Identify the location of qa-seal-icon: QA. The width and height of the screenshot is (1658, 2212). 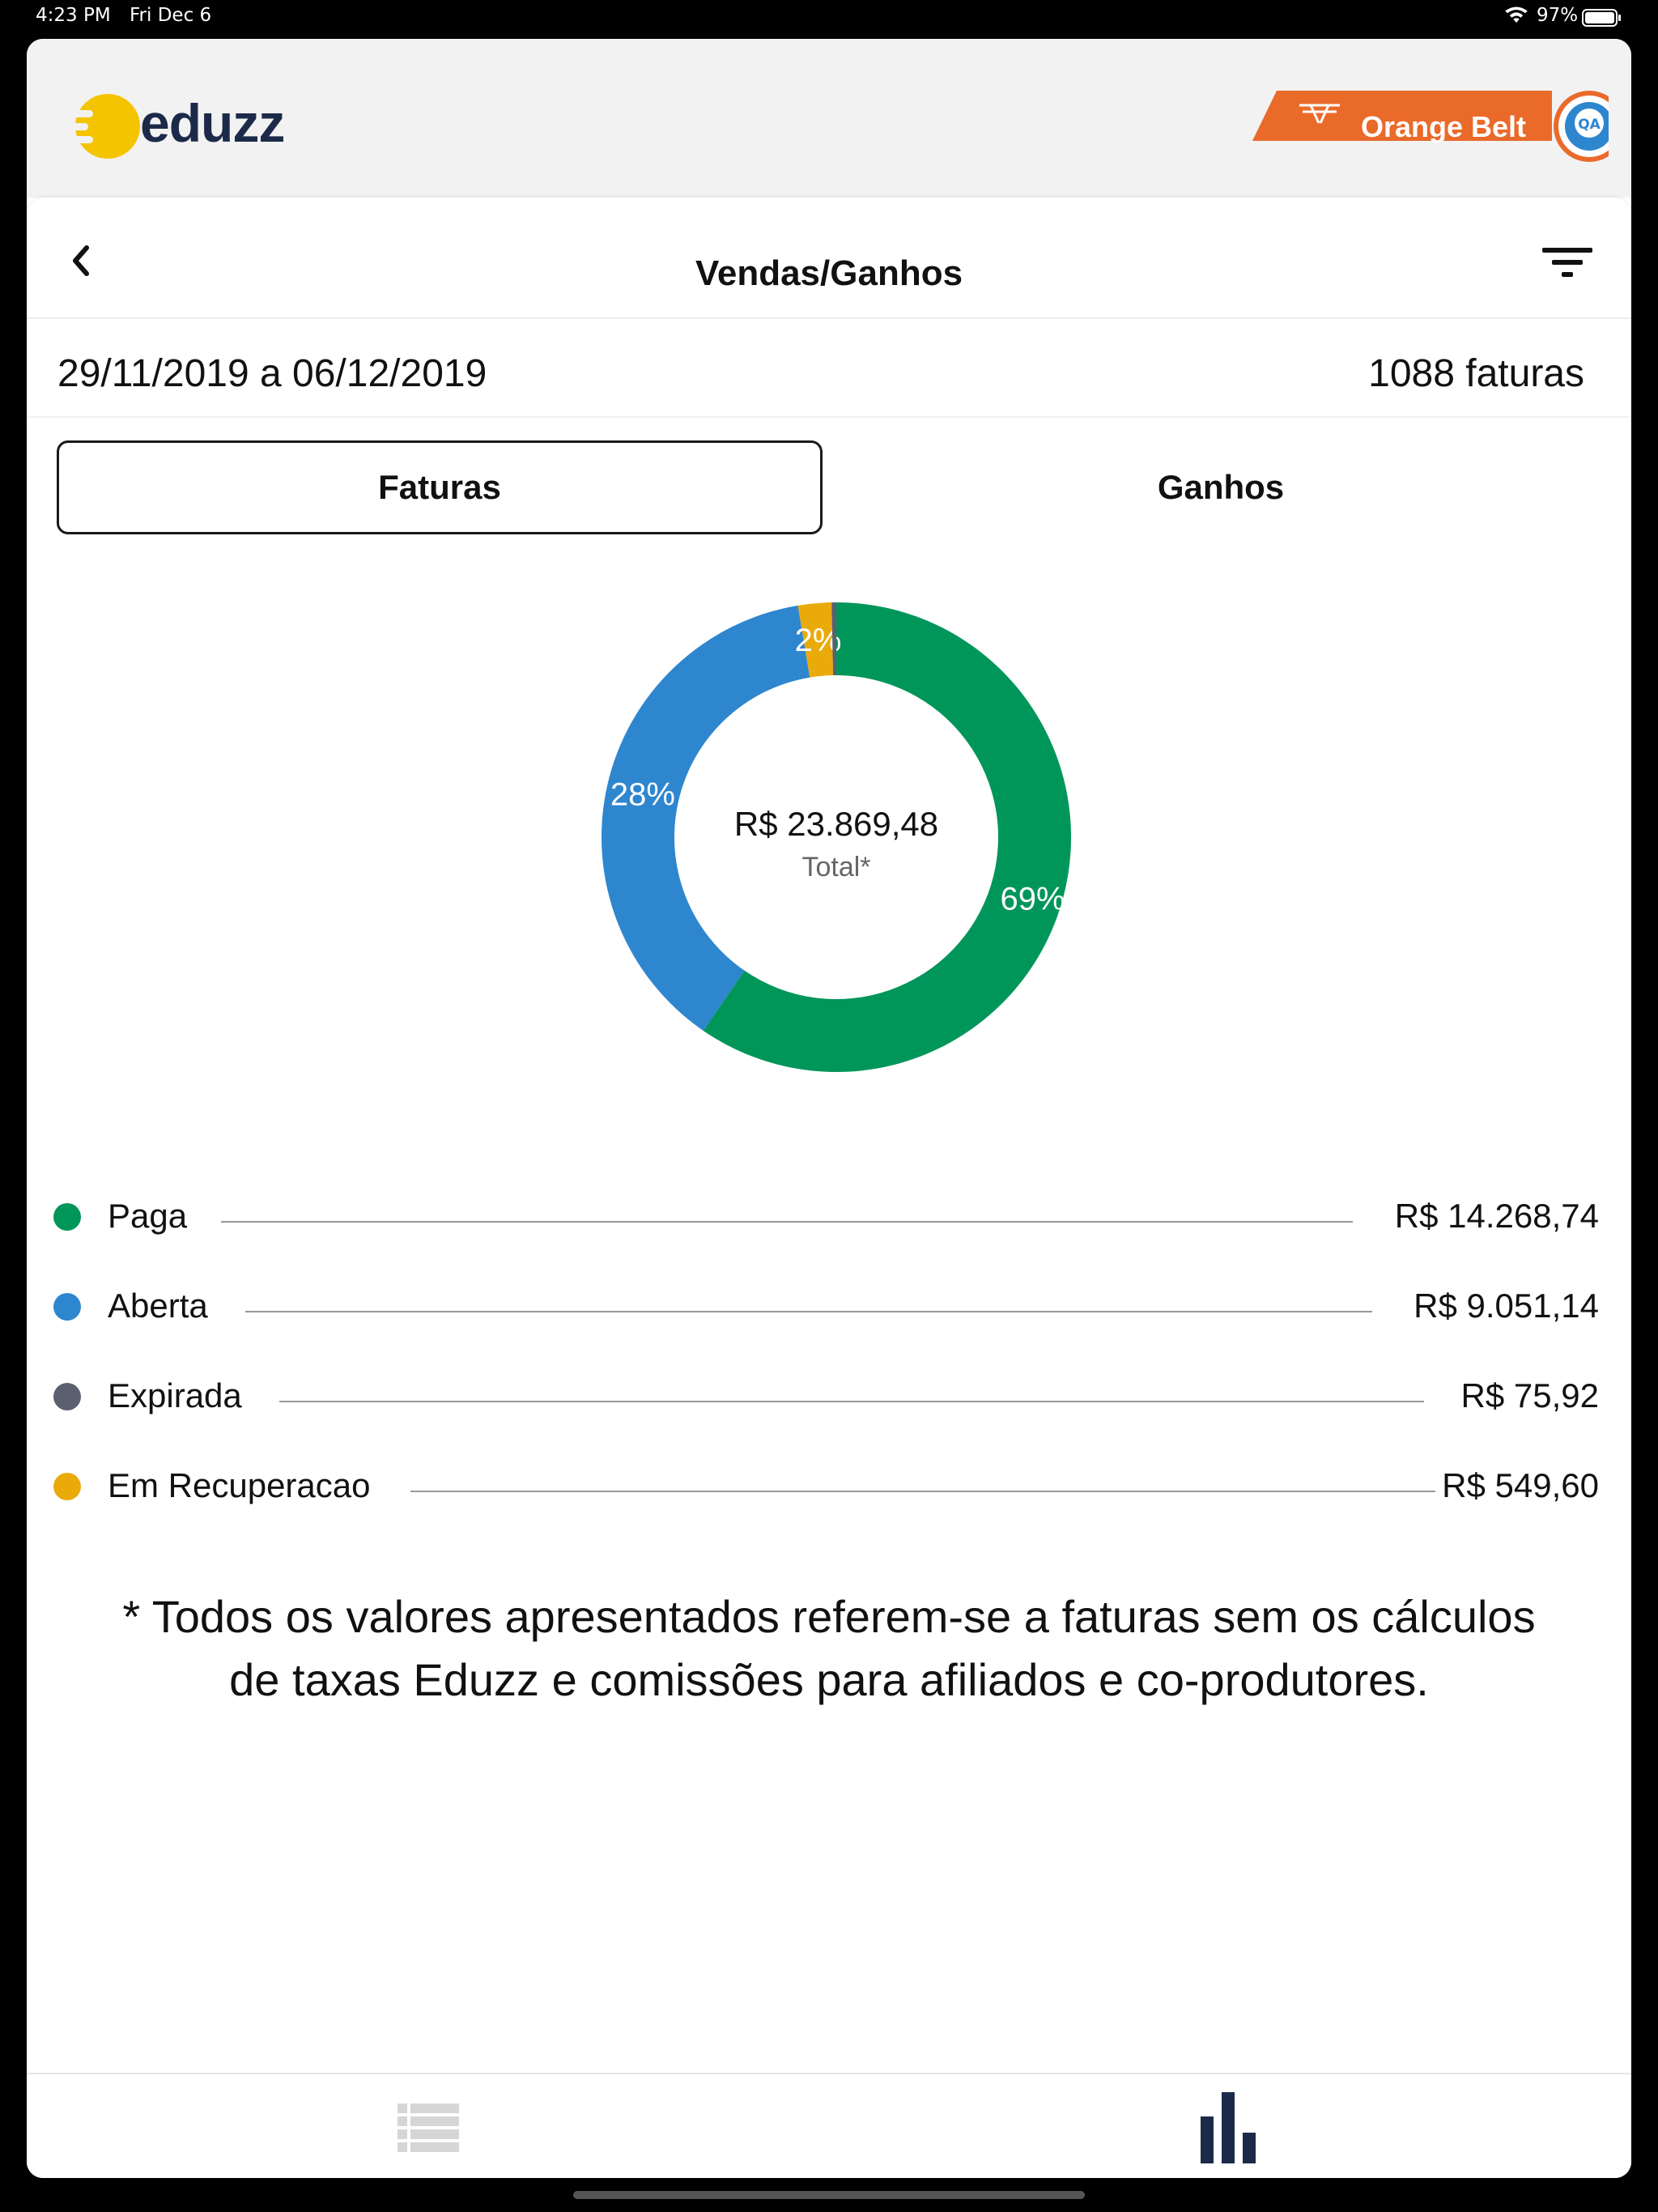
(1581, 126).